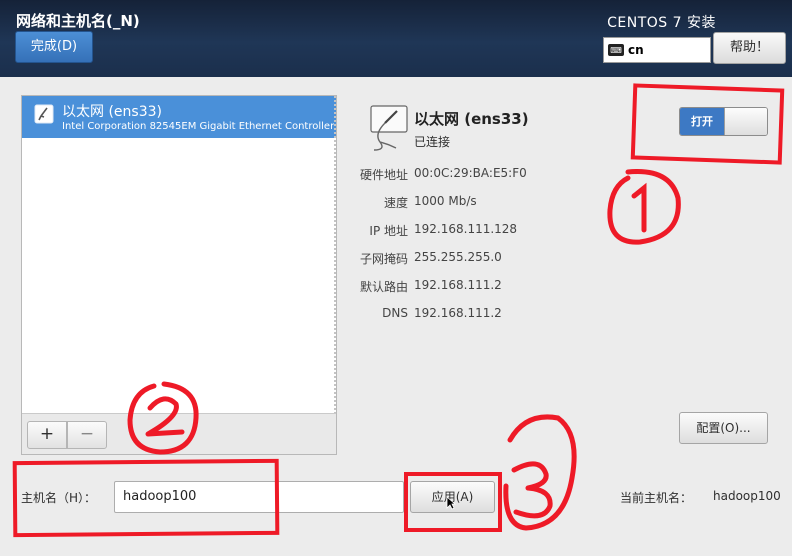 This screenshot has width=792, height=556. What do you see at coordinates (749, 48) in the screenshot?
I see `help-button: 帮助！` at bounding box center [749, 48].